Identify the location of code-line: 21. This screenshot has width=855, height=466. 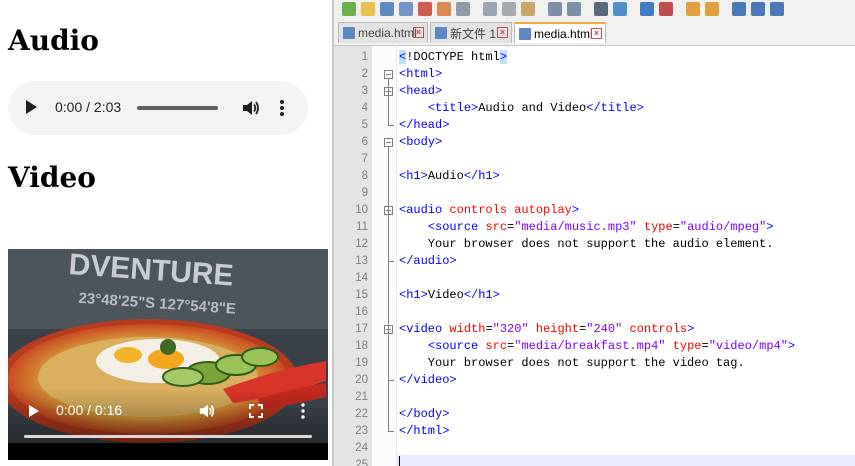
(605, 397).